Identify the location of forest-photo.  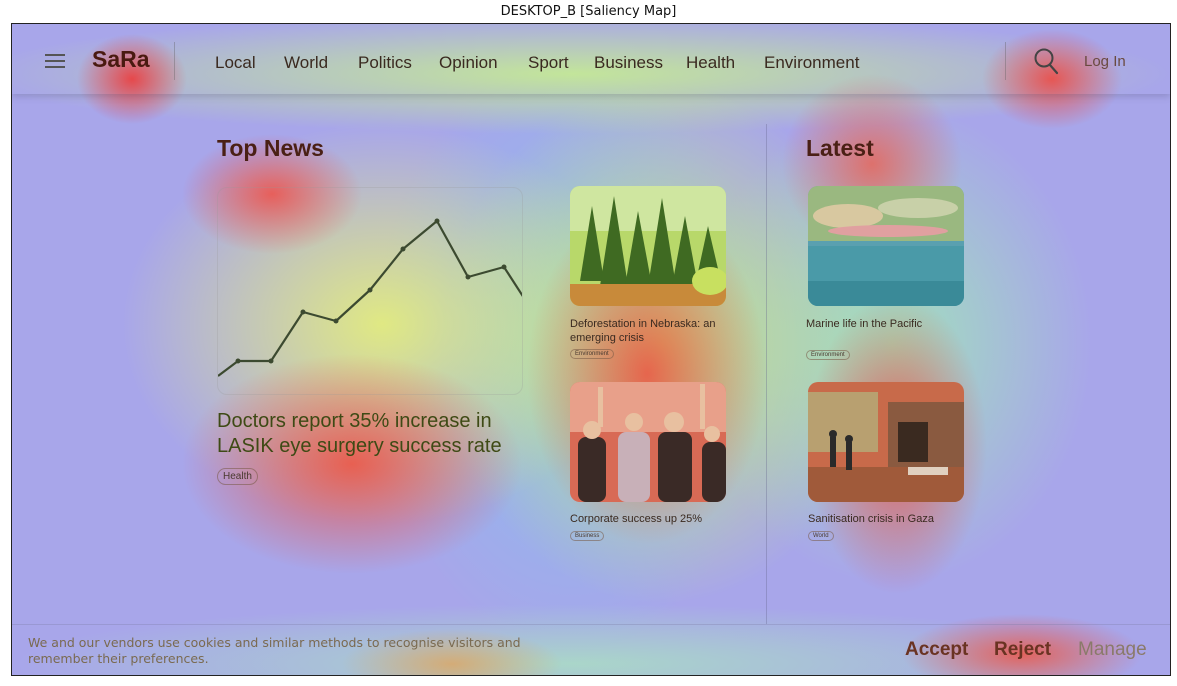
(648, 246).